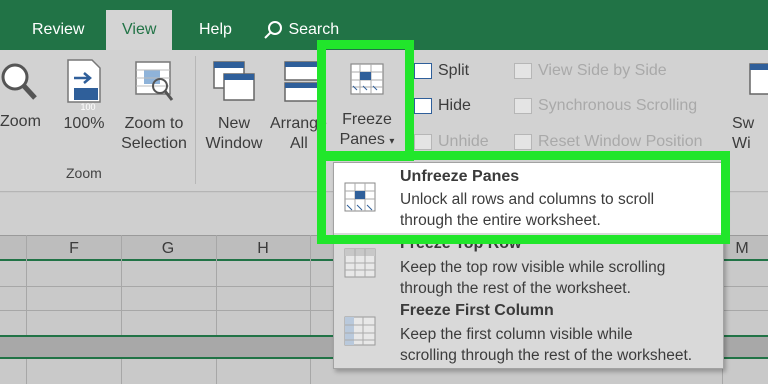 The height and width of the screenshot is (384, 768). Describe the element at coordinates (154, 143) in the screenshot. I see `zoom-sel-label-2: Selection` at that location.